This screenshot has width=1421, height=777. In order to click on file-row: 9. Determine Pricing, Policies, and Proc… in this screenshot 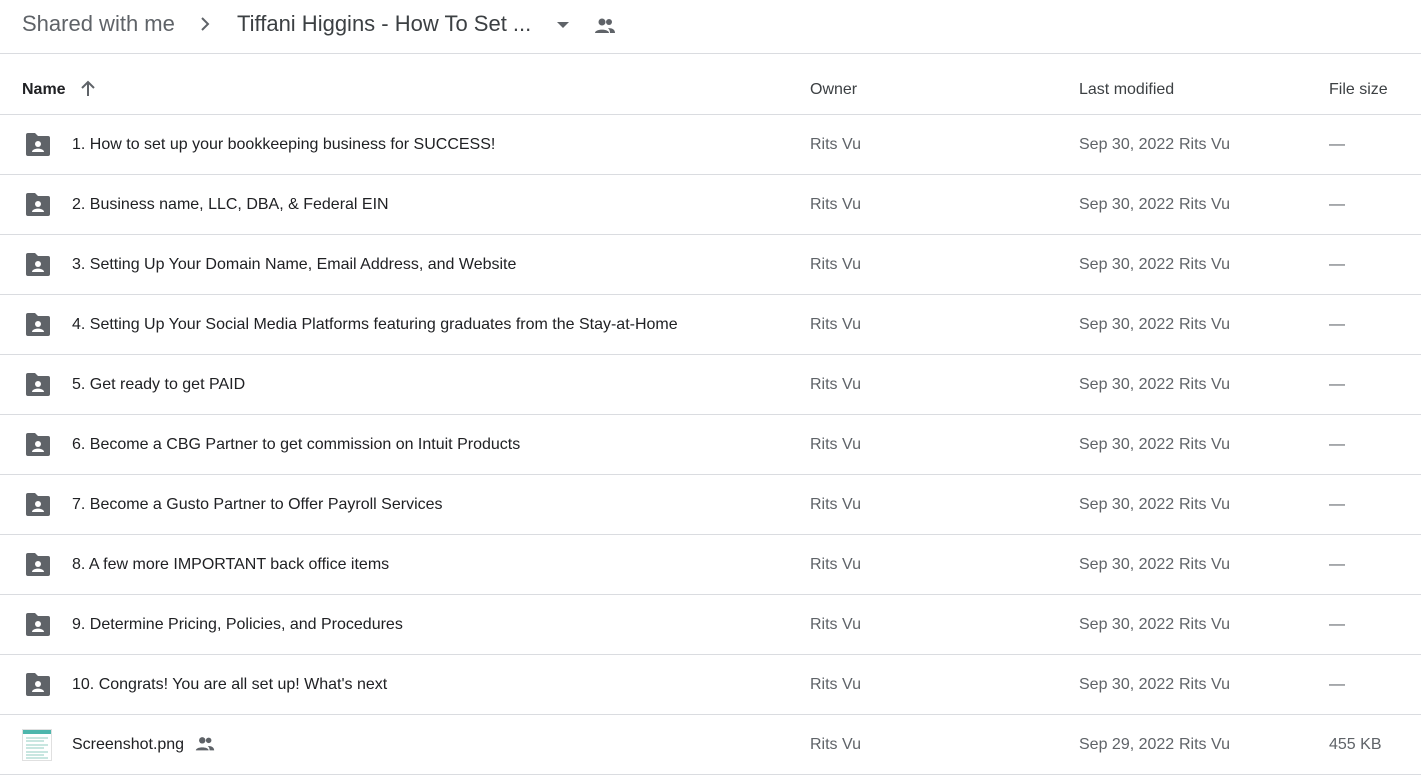, I will do `click(710, 625)`.